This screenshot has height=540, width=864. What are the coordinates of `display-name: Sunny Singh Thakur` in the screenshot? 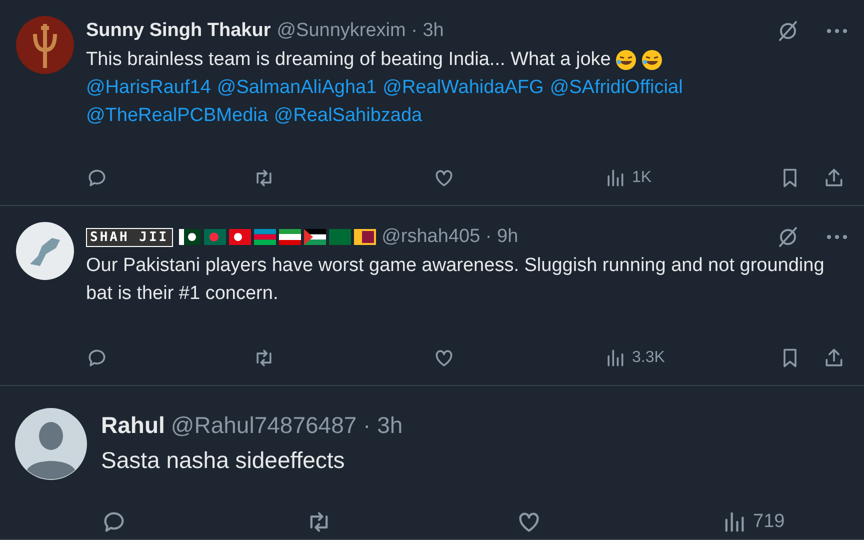 It's located at (178, 31).